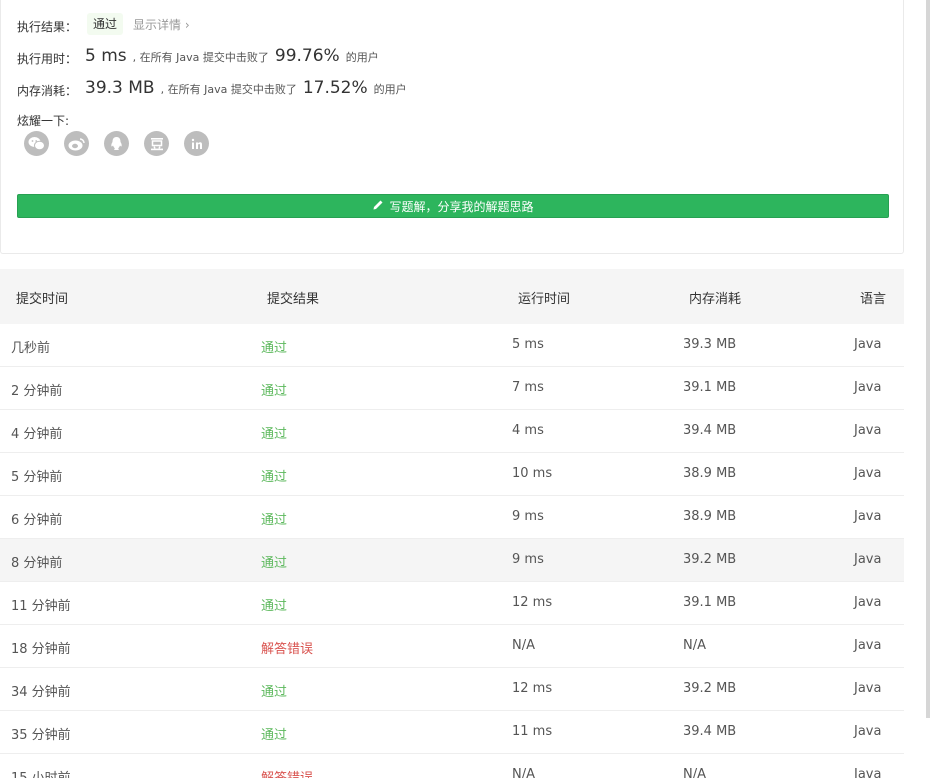  What do you see at coordinates (76, 143) in the screenshot?
I see `weibo-icon` at bounding box center [76, 143].